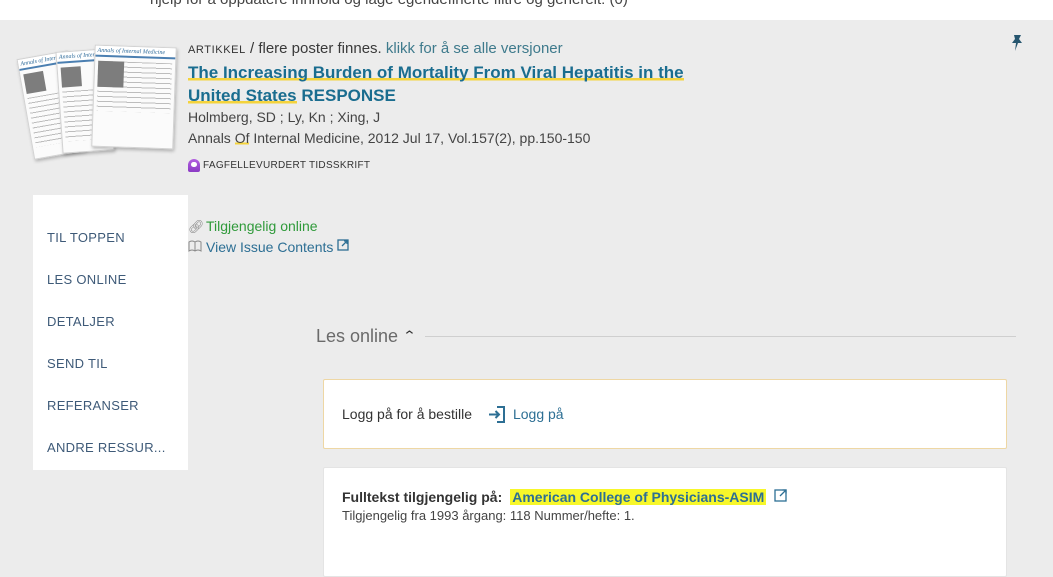 The height and width of the screenshot is (577, 1053). Describe the element at coordinates (357, 335) in the screenshot. I see `section-title: Les online` at that location.